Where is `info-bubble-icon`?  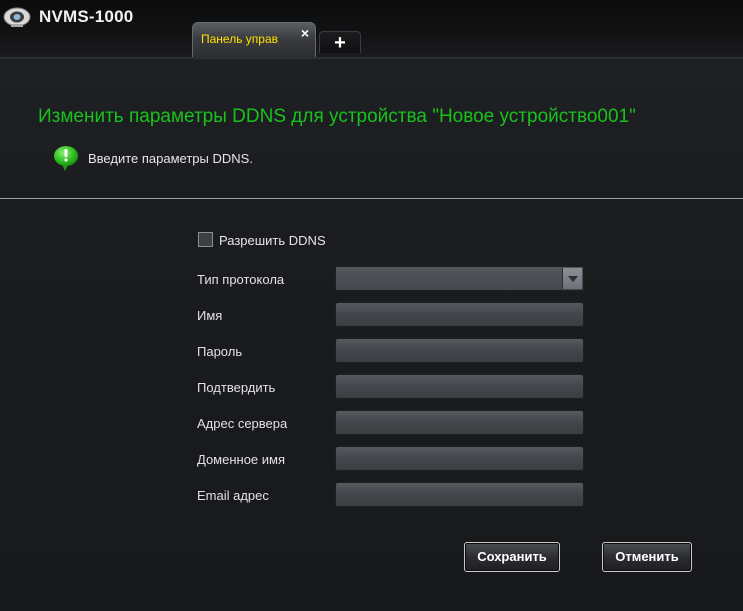 info-bubble-icon is located at coordinates (66, 158).